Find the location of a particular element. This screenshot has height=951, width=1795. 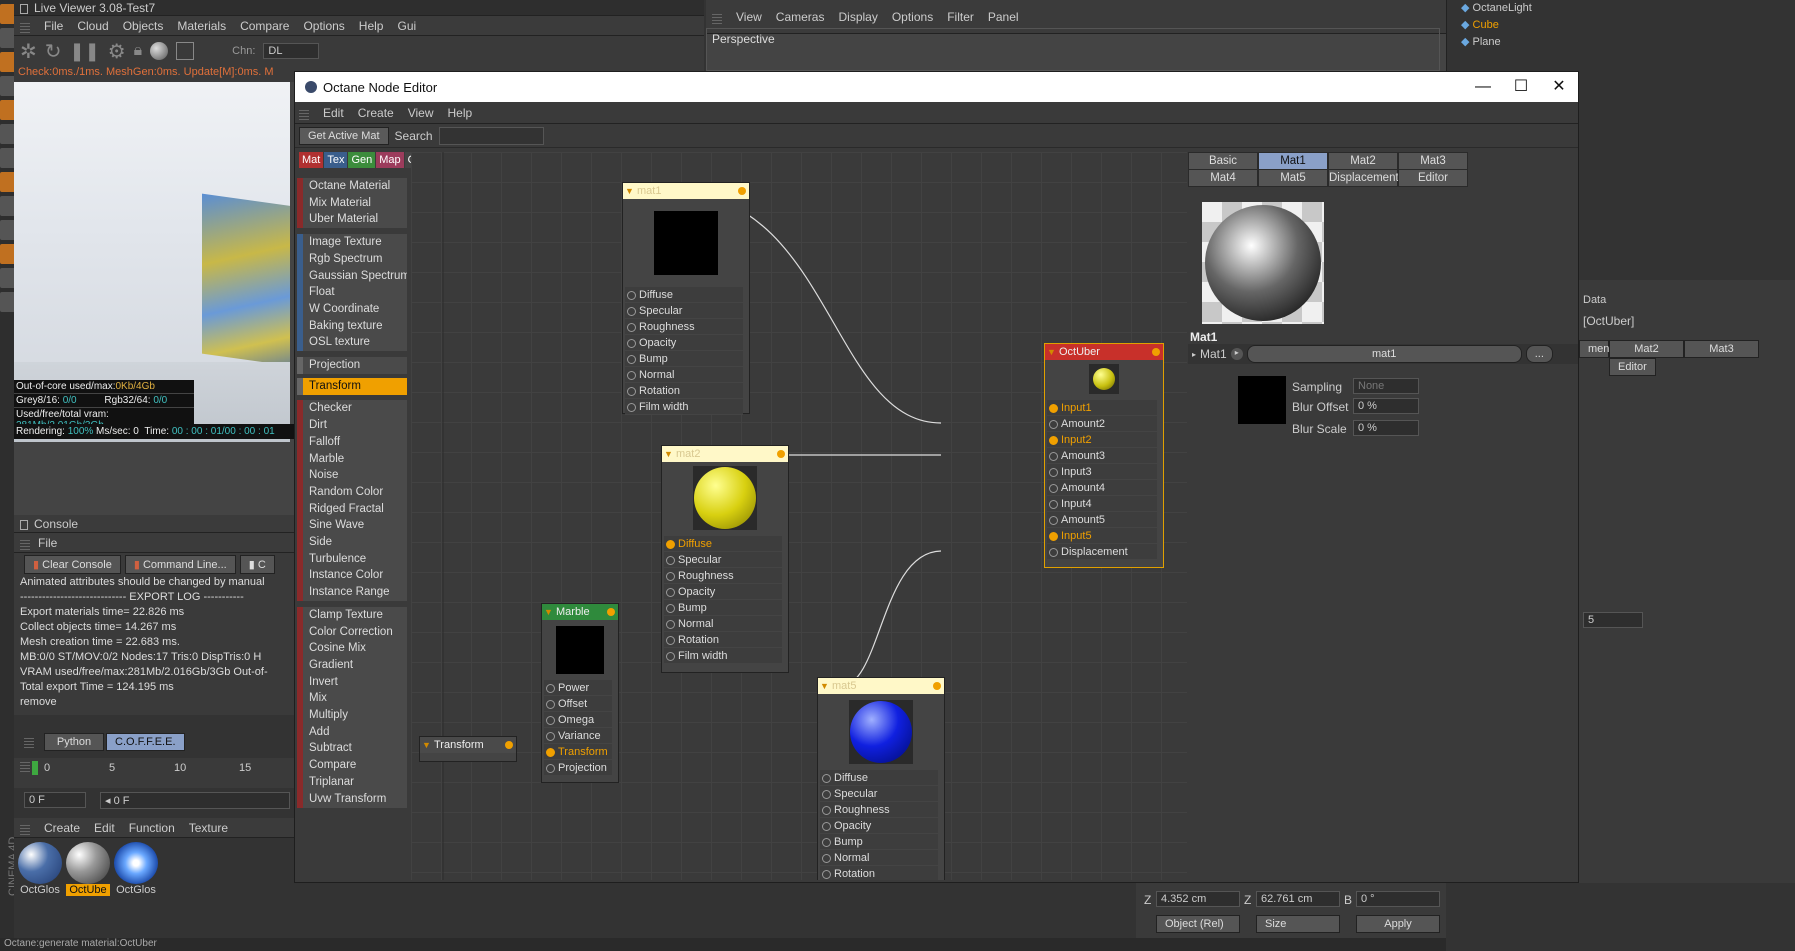

lv-menu-gui: Gui is located at coordinates (406, 26).